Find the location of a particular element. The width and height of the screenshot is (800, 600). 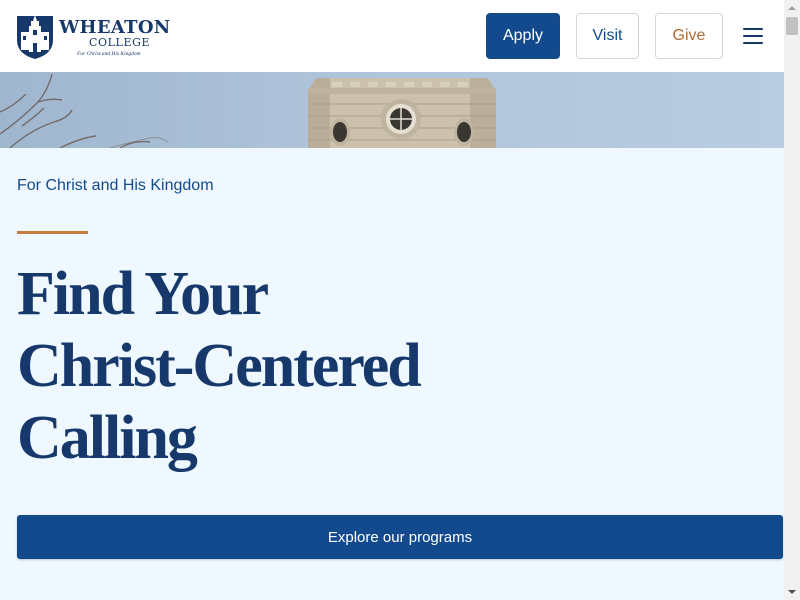

headline-line: Christ-Centered is located at coordinates (219, 366).